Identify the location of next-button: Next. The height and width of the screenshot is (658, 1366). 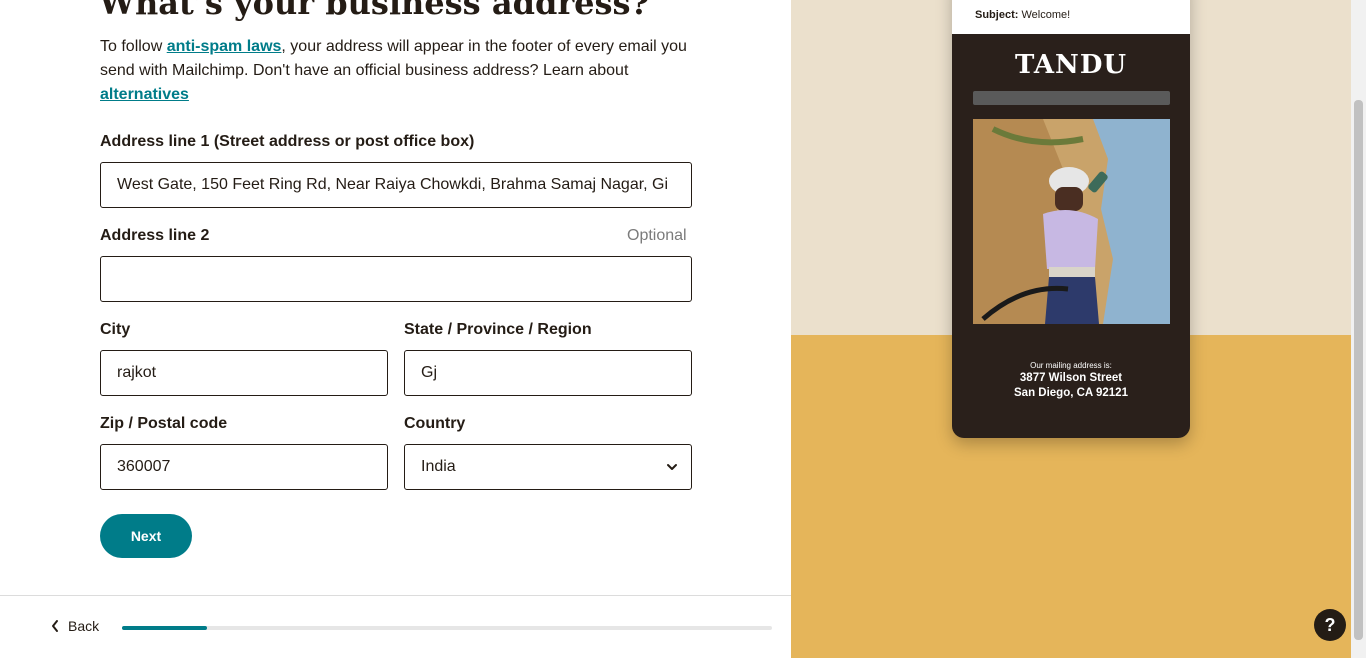
(146, 536).